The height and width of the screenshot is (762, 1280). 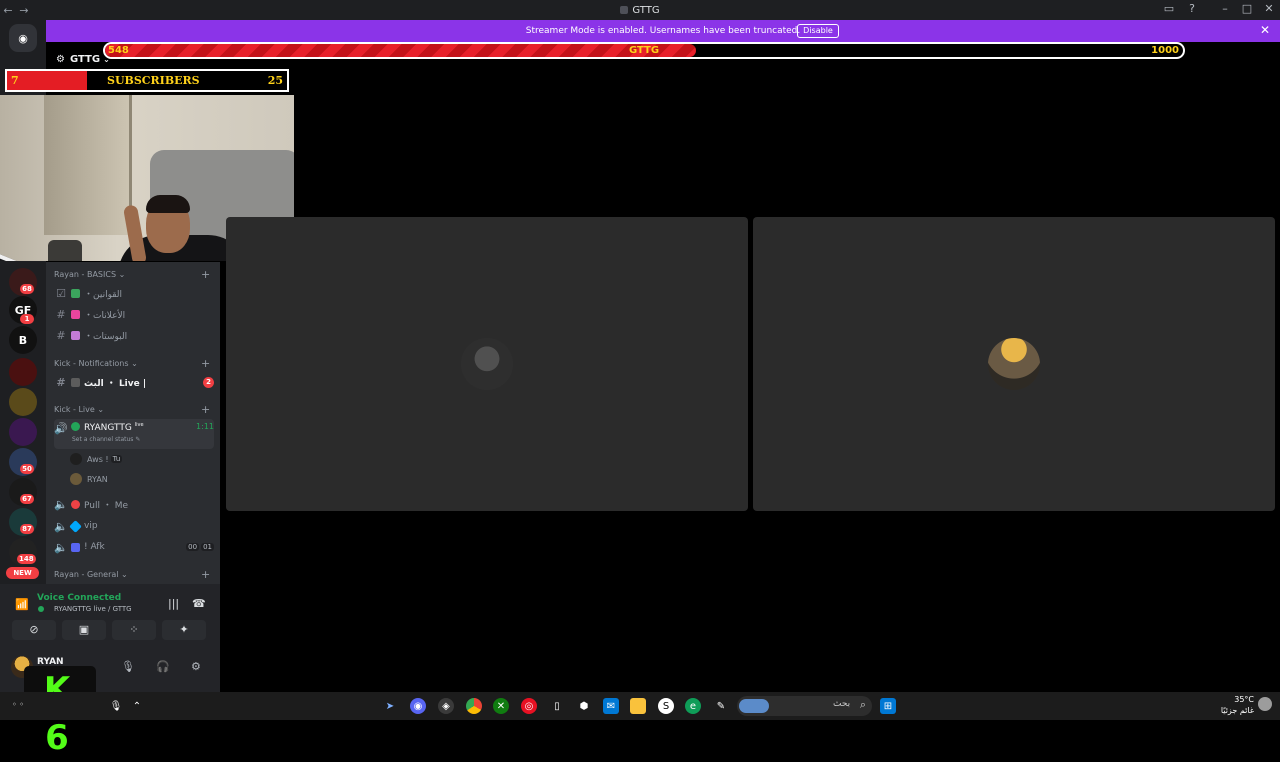 I want to click on voice-status: Voice Connected, so click(x=79, y=598).